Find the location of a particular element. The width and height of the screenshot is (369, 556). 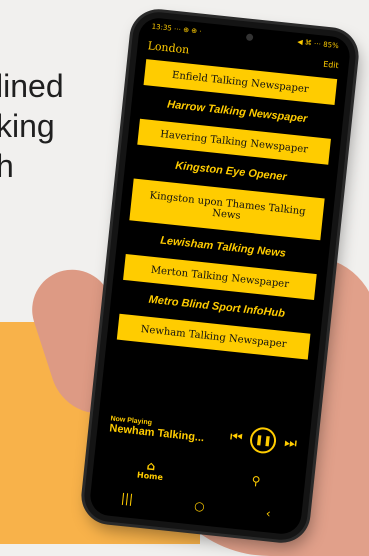

edit-button: Edit is located at coordinates (331, 64).